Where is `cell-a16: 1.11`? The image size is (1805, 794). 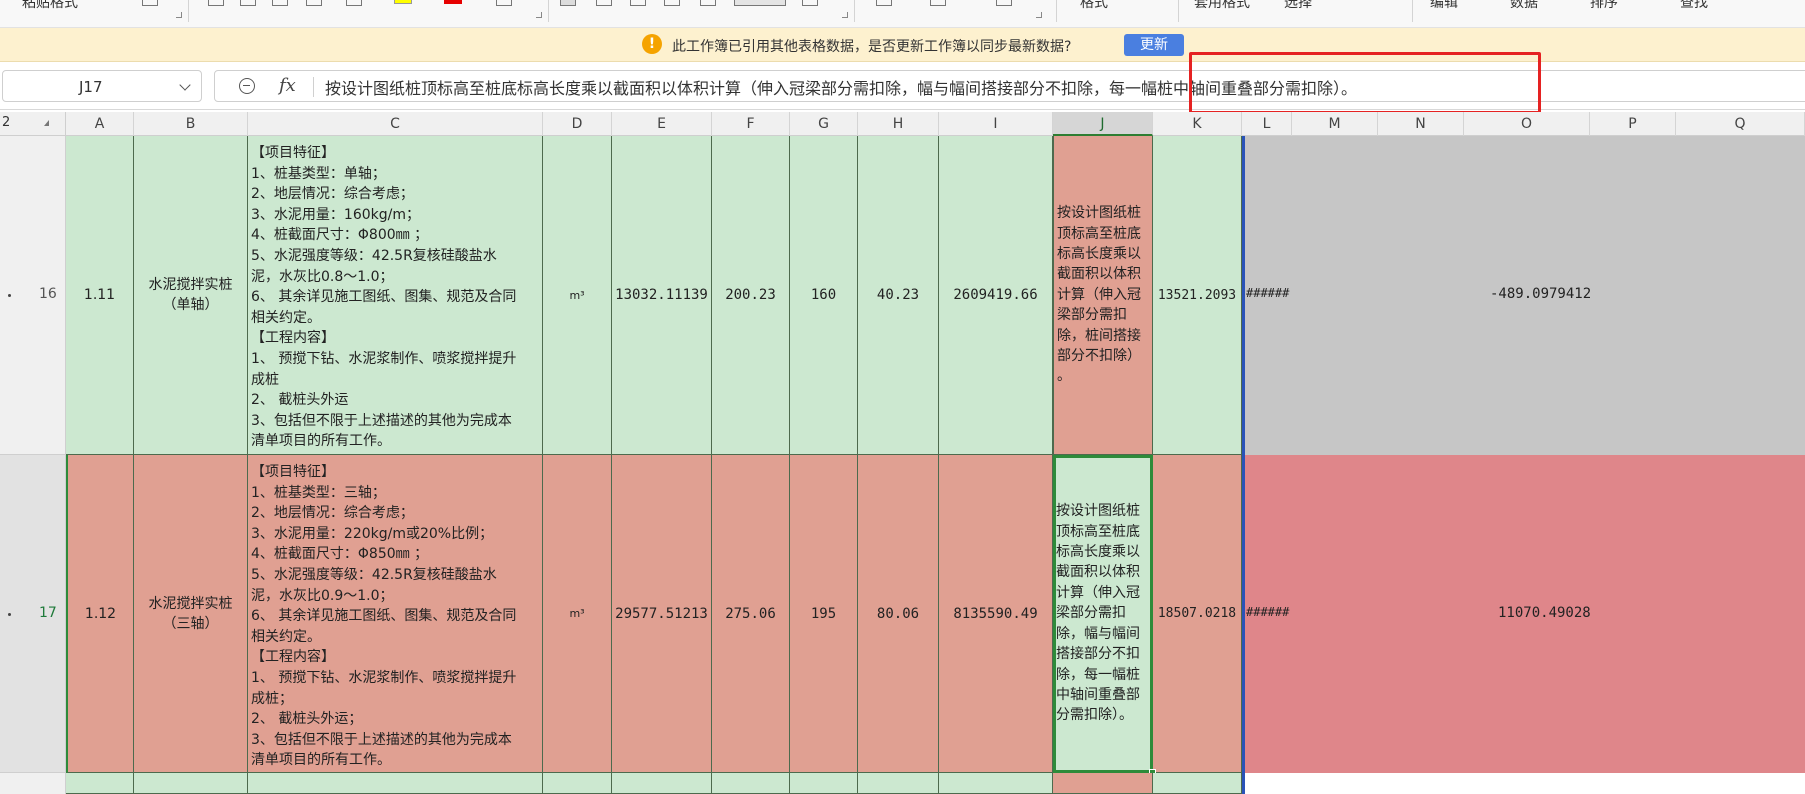
cell-a16: 1.11 is located at coordinates (100, 295).